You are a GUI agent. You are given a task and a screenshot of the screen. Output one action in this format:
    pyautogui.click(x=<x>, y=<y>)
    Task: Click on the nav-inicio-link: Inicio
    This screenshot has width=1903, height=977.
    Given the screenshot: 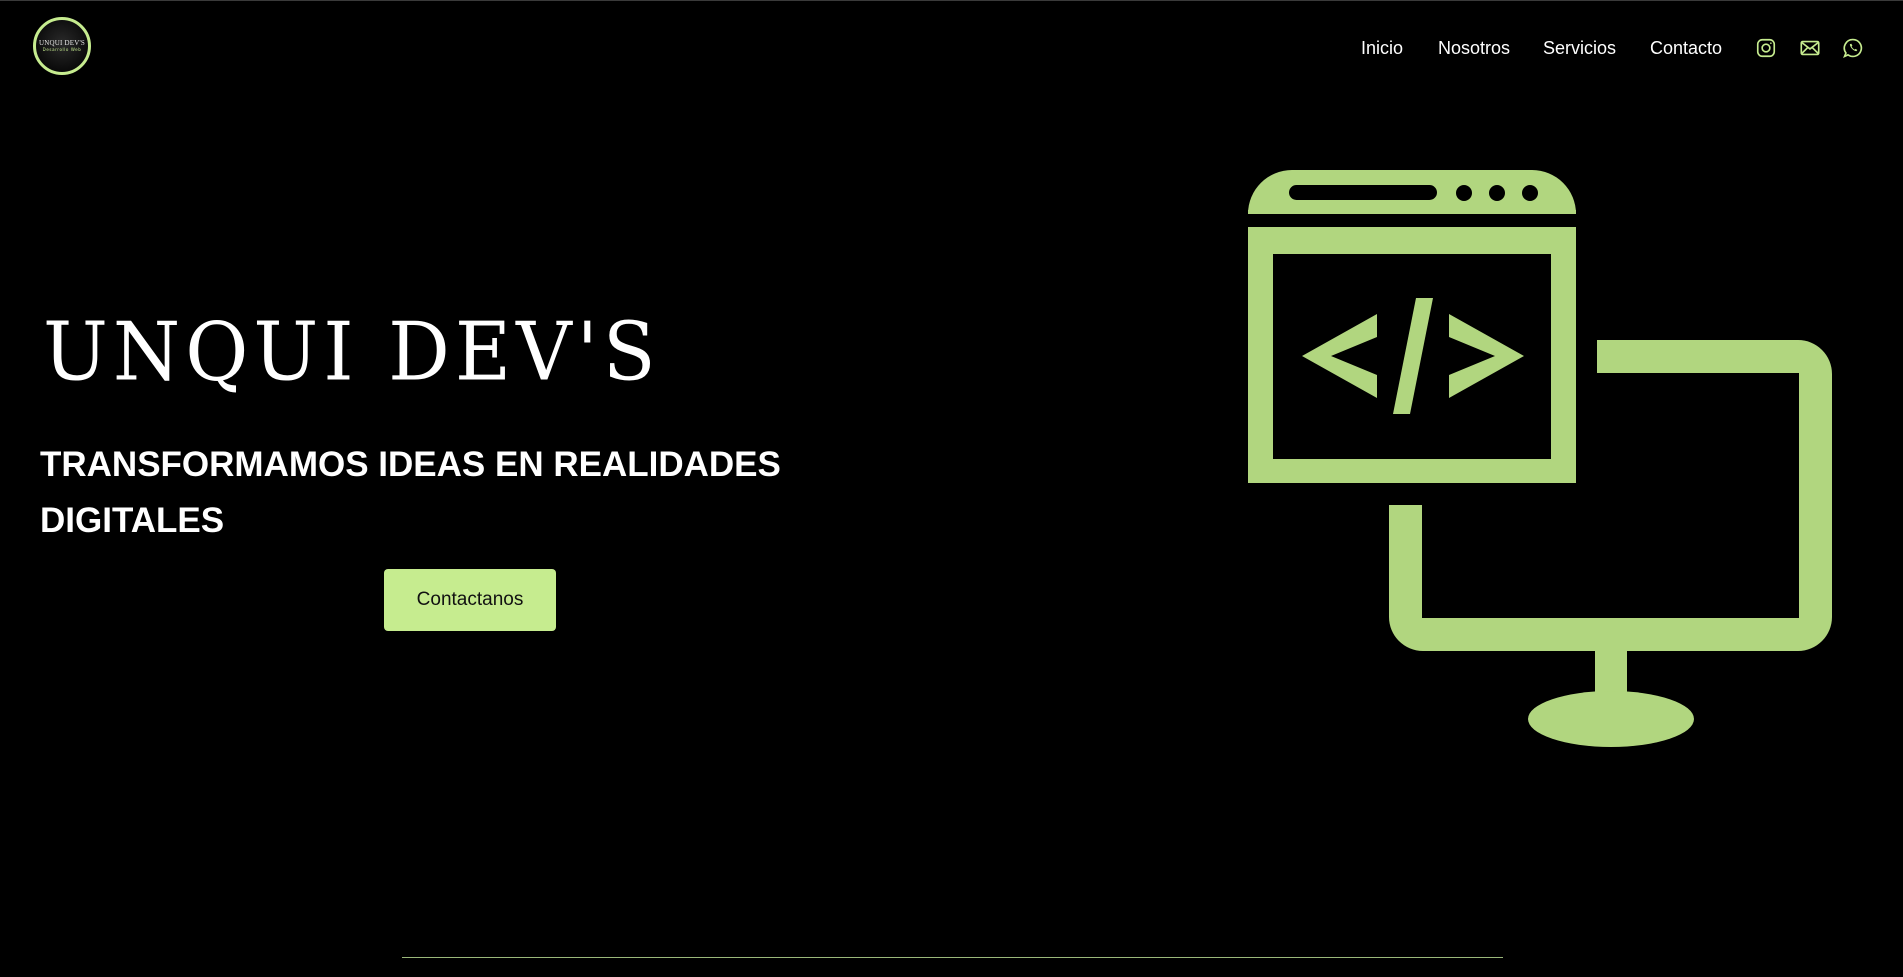 What is the action you would take?
    pyautogui.click(x=1382, y=48)
    